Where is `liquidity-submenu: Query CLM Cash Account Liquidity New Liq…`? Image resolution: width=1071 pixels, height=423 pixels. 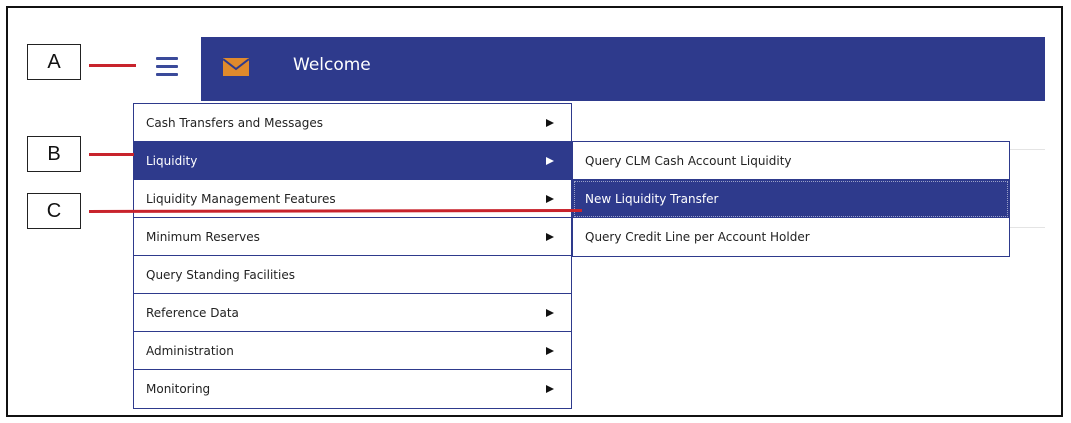 liquidity-submenu: Query CLM Cash Account Liquidity New Liq… is located at coordinates (791, 199).